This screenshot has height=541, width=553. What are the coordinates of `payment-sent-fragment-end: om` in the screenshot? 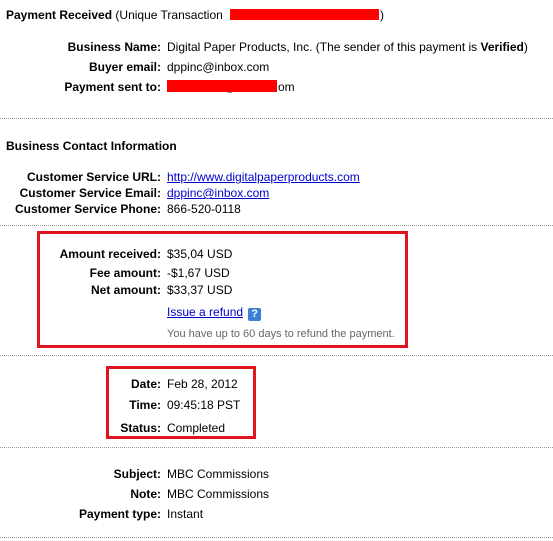 It's located at (286, 87).